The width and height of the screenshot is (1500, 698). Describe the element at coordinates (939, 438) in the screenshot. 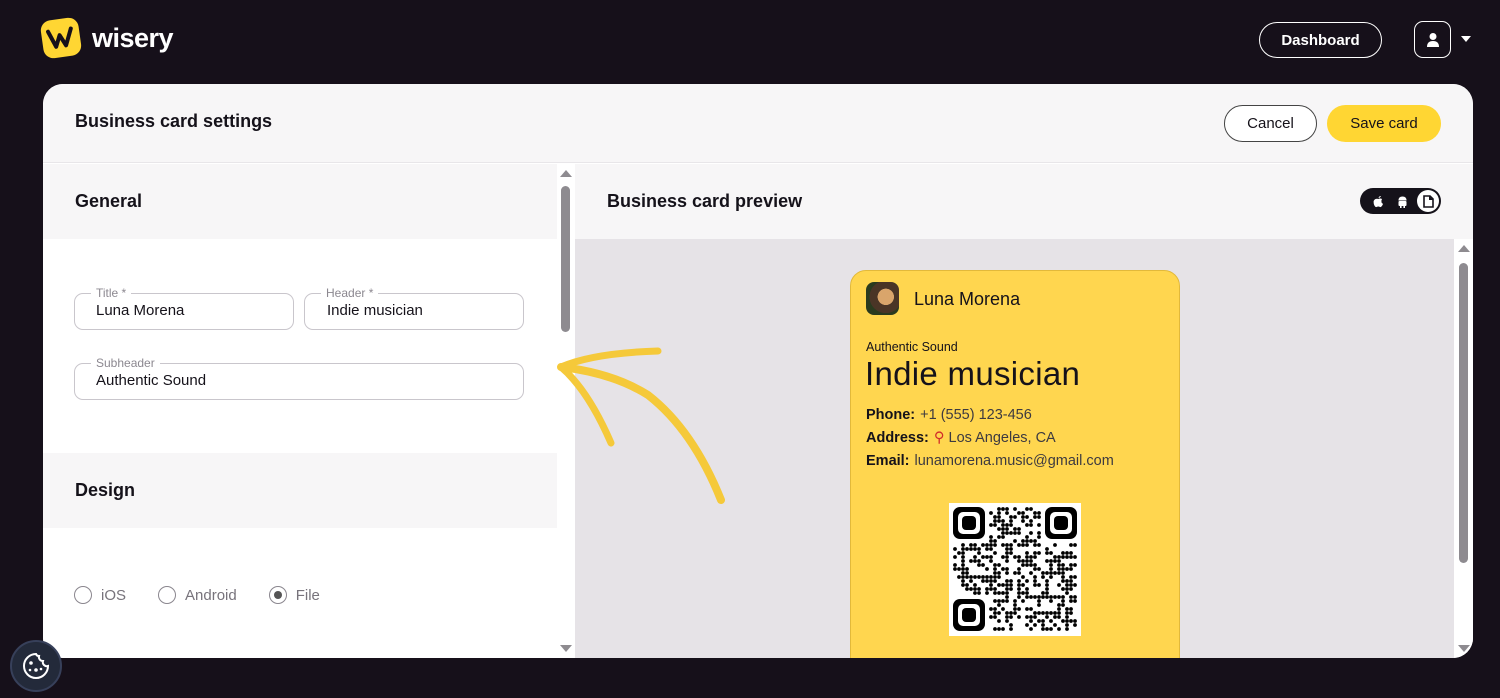

I see `pin-icon: ⚲` at that location.